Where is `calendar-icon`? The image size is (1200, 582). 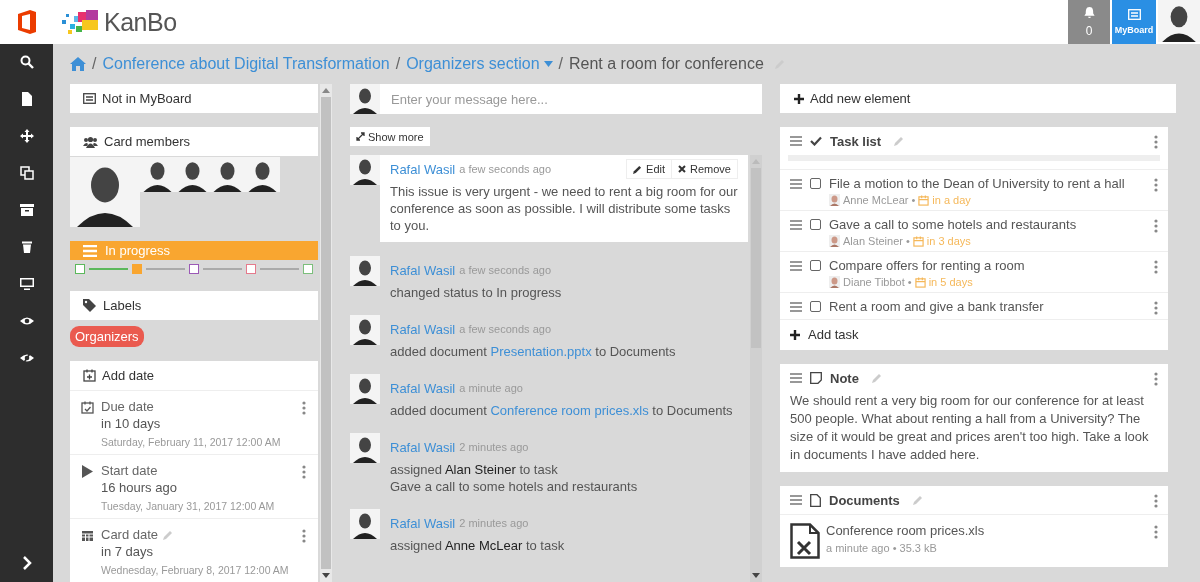
calendar-icon is located at coordinates (920, 282).